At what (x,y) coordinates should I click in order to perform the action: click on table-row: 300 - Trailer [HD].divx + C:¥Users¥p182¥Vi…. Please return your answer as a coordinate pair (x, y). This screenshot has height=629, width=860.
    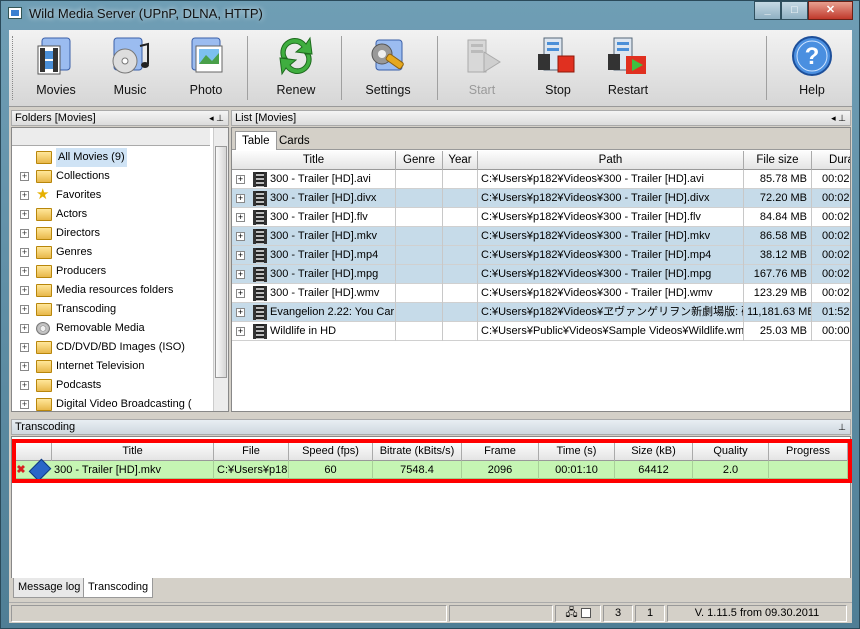
    Looking at the image, I should click on (541, 198).